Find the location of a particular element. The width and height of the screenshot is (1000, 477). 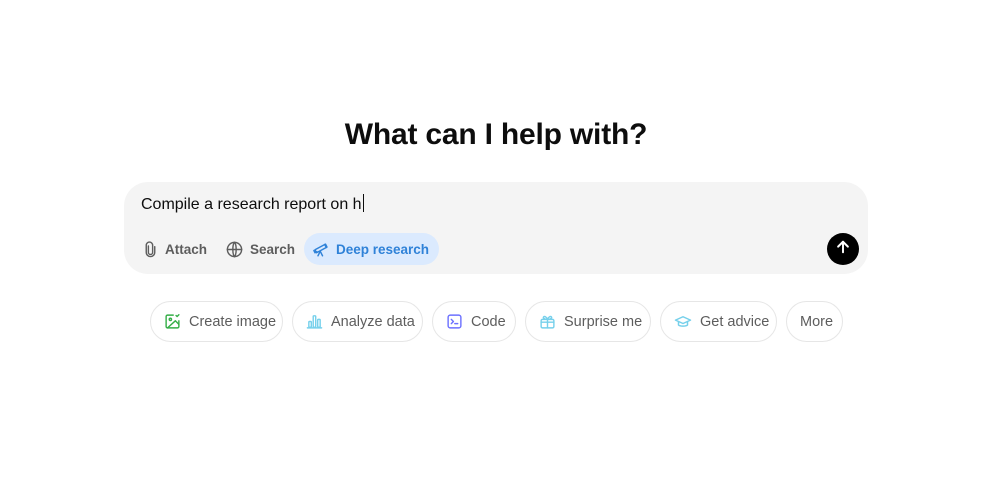

paperclip-icon is located at coordinates (150, 249).